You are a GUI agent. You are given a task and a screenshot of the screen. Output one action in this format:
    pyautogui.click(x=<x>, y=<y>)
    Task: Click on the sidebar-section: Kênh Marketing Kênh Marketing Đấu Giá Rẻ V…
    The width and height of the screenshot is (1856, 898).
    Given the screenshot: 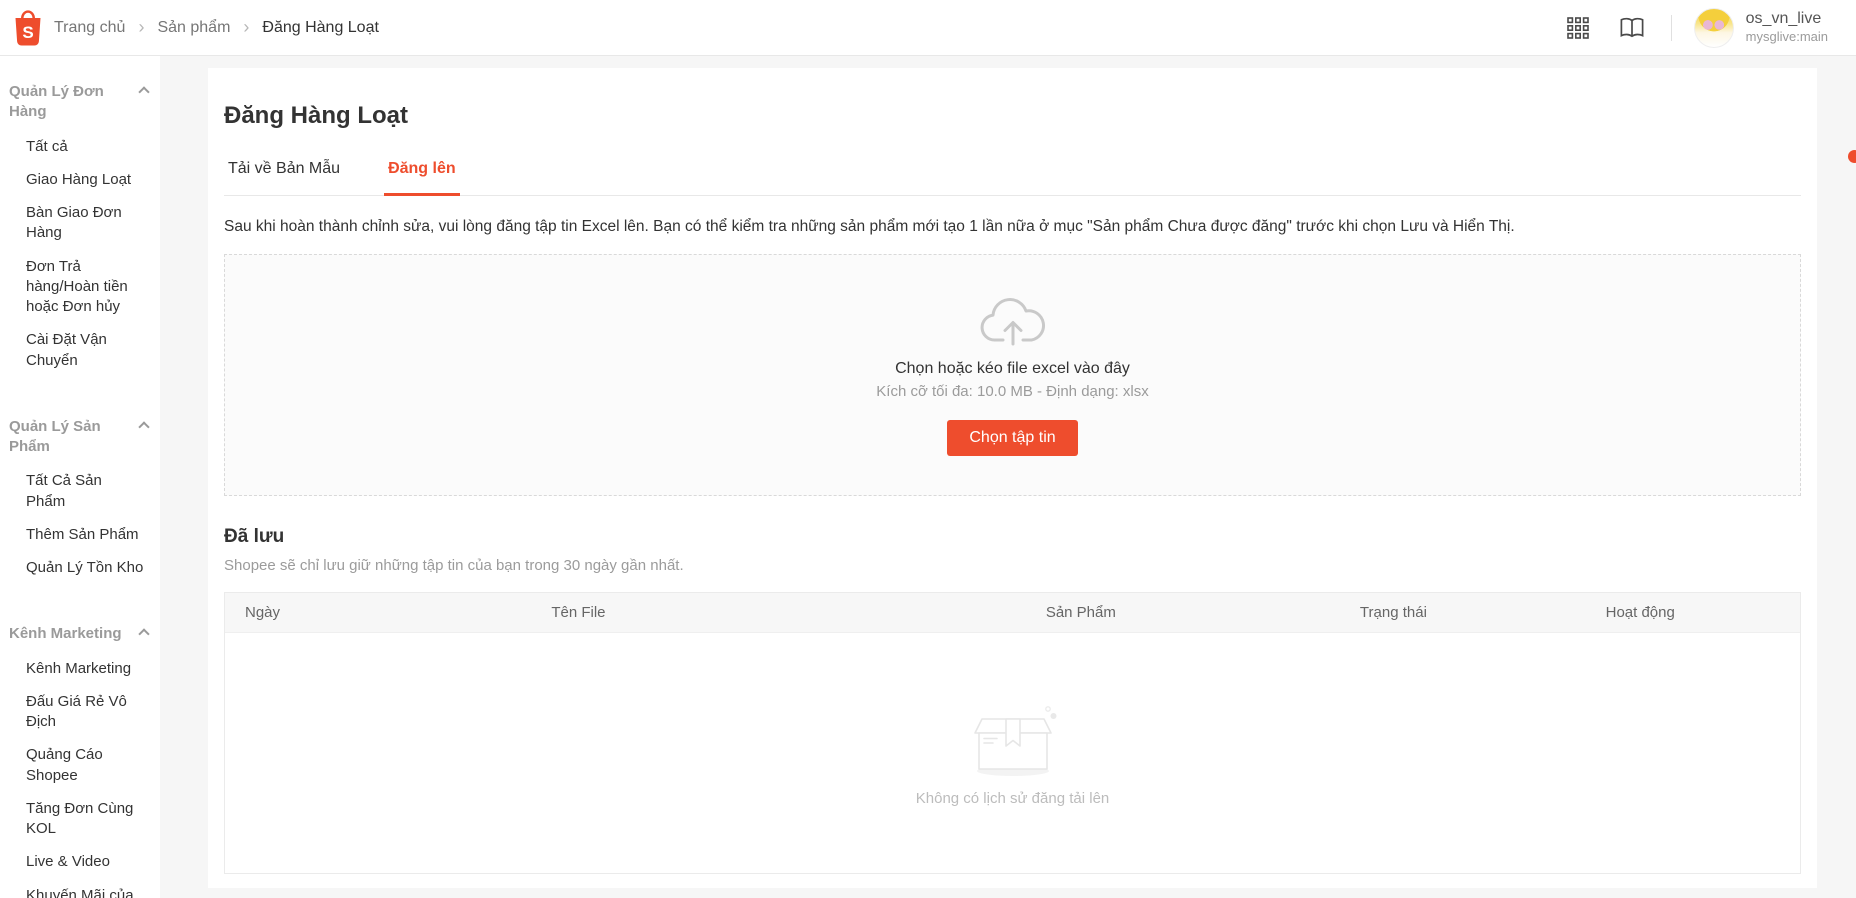 What is the action you would take?
    pyautogui.click(x=79, y=761)
    